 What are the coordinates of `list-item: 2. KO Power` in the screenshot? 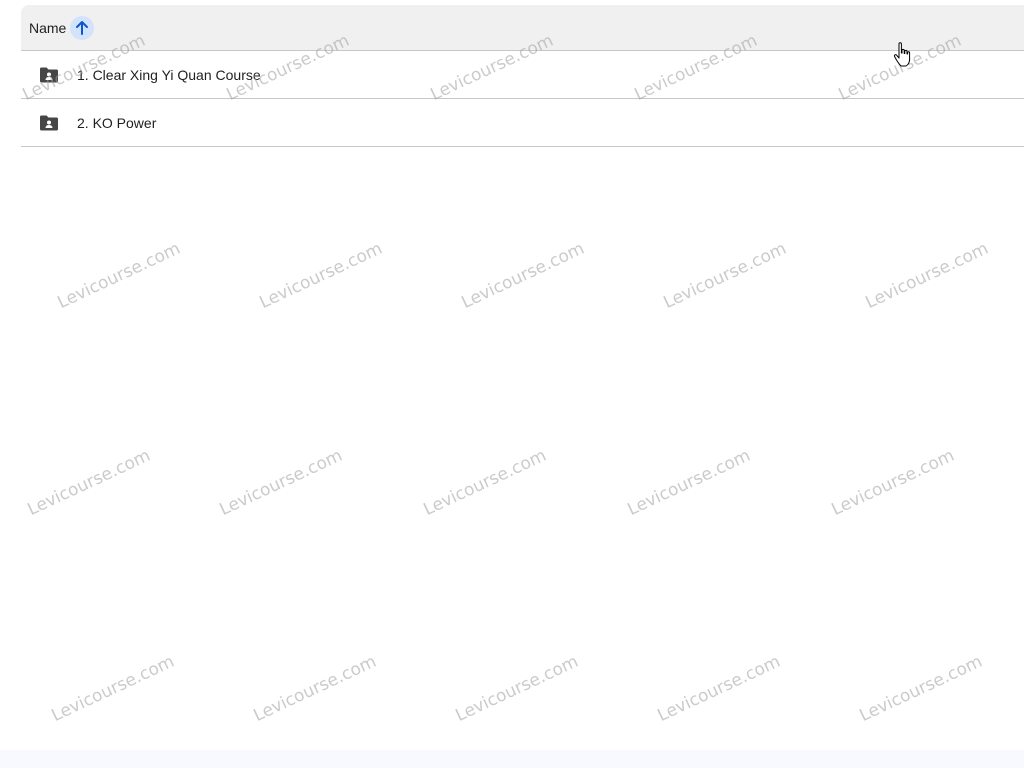 It's located at (522, 123).